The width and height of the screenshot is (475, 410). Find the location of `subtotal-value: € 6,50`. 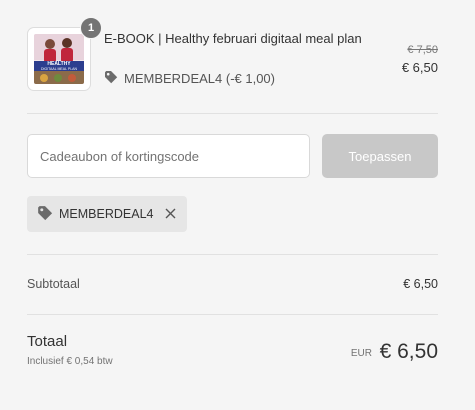

subtotal-value: € 6,50 is located at coordinates (420, 284).